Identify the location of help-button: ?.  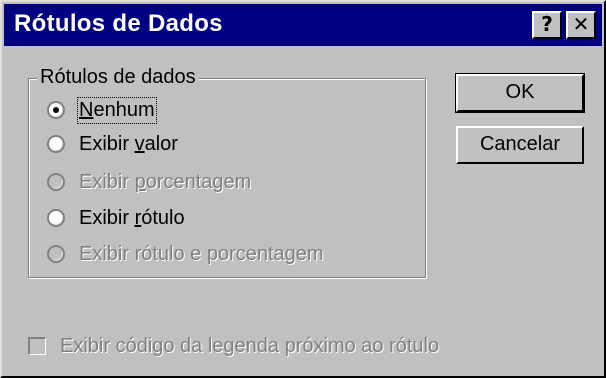
(547, 25).